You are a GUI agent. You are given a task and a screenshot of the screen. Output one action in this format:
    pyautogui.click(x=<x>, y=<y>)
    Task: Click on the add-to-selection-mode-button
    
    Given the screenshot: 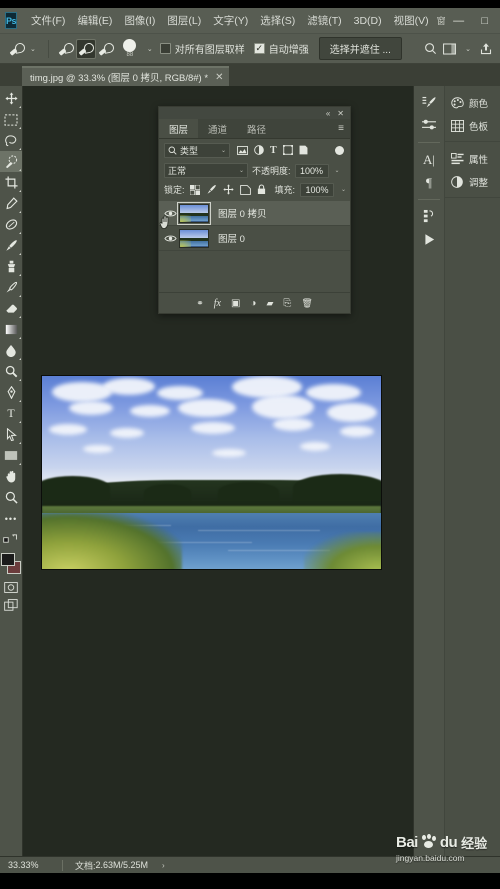 What is the action you would take?
    pyautogui.click(x=85, y=48)
    